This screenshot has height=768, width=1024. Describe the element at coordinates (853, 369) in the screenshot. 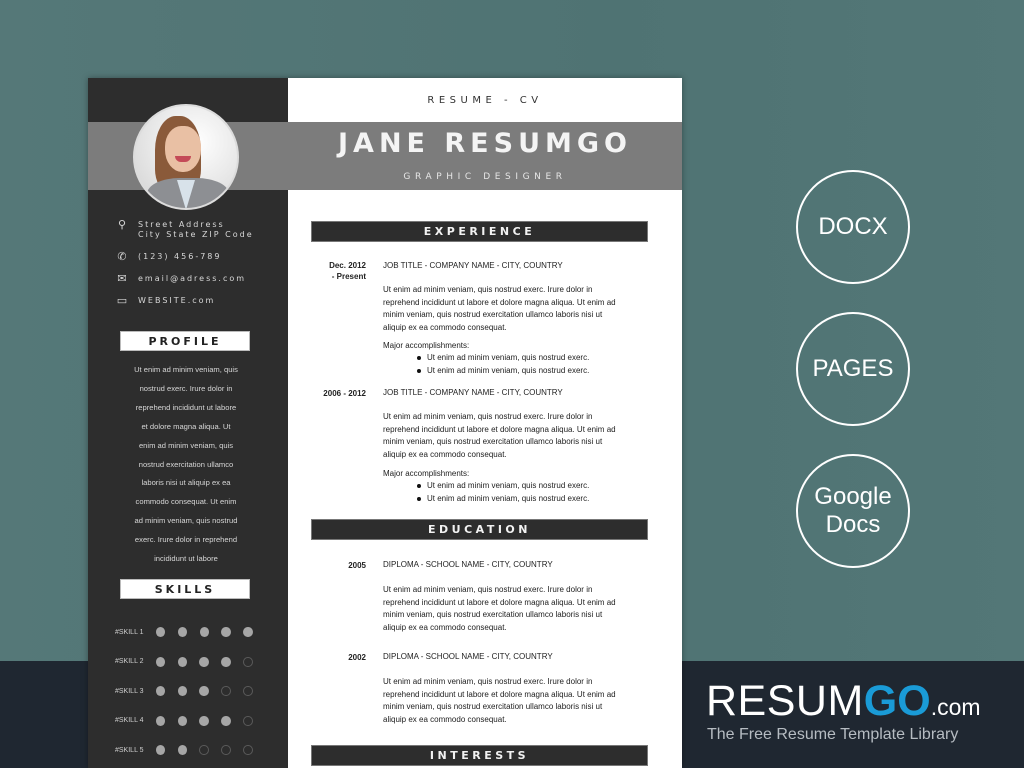

I see `format-badge-pages: PAGES` at that location.